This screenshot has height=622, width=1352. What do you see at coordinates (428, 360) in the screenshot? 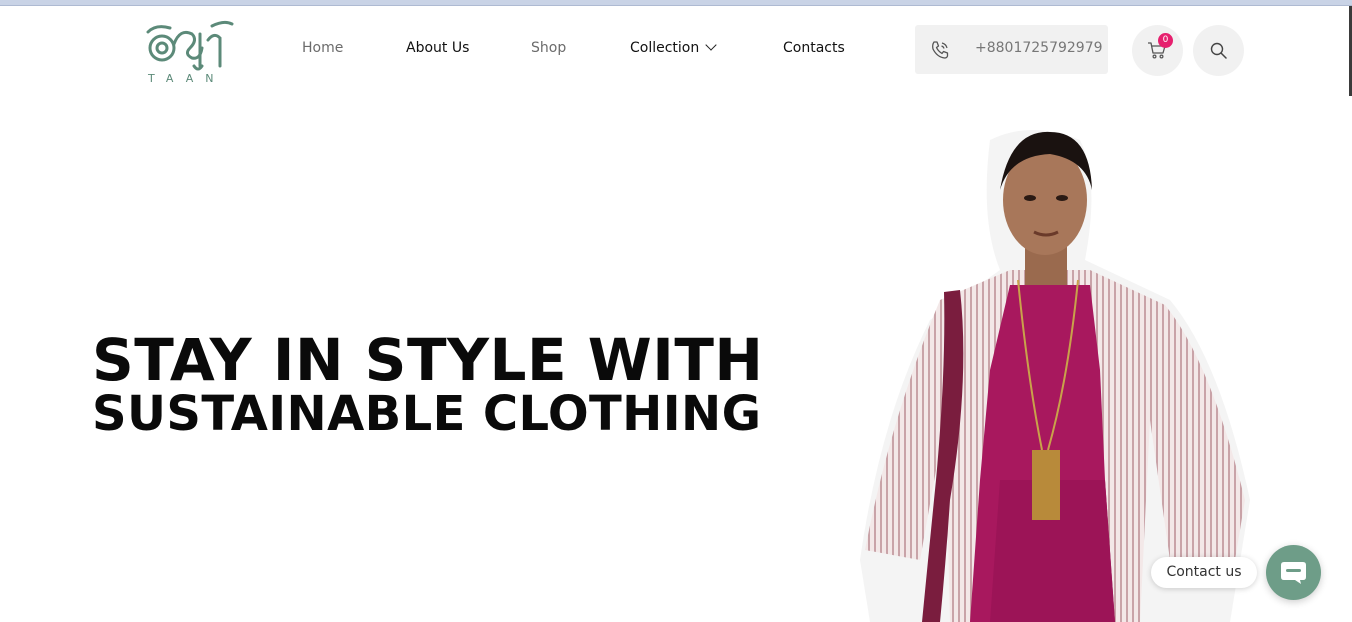
I see `hero-heading-line1: STAY IN STYLE WITH` at bounding box center [428, 360].